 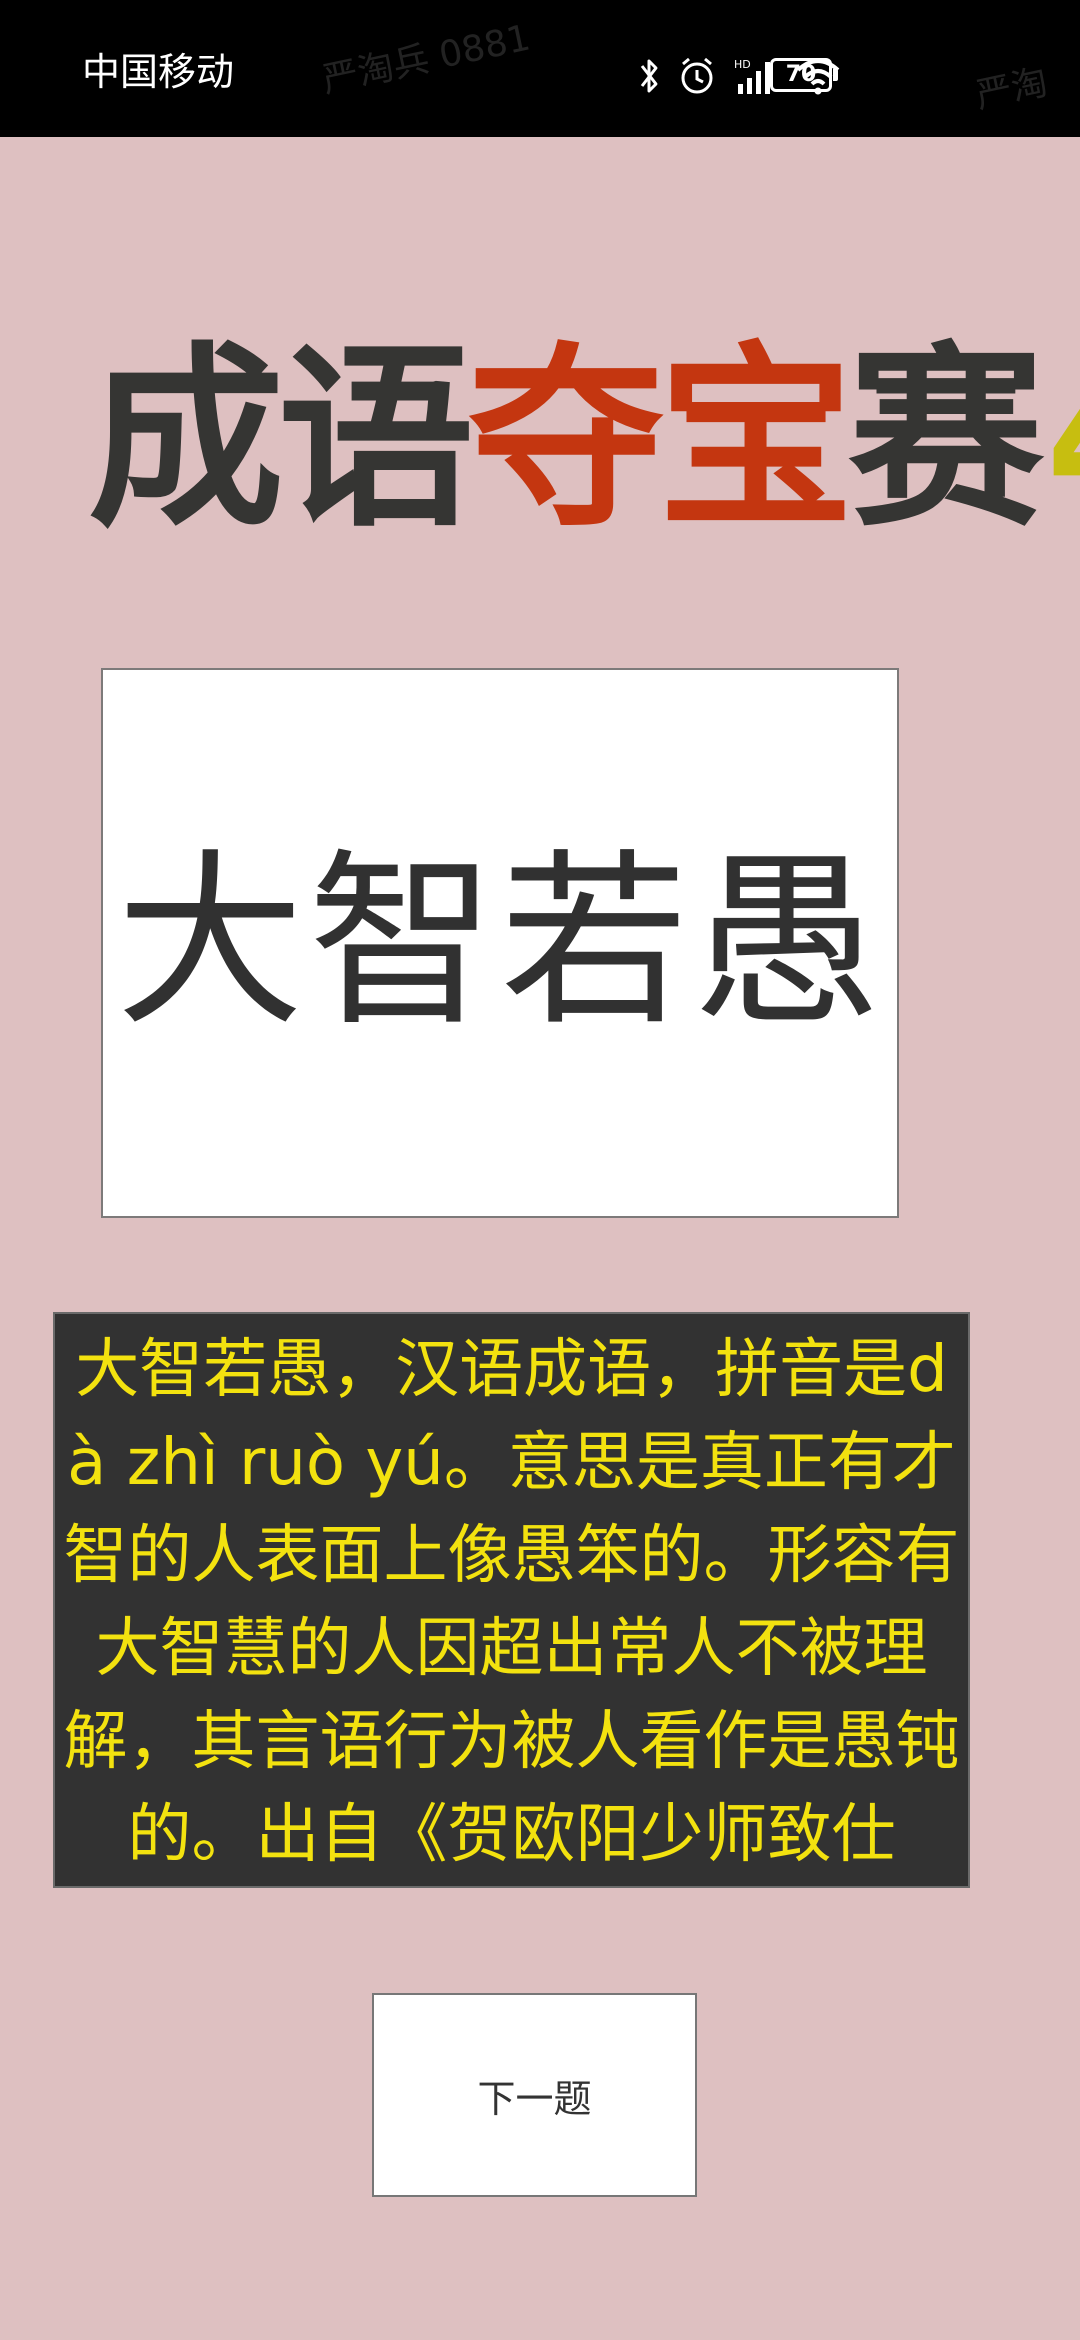 What do you see at coordinates (426, 59) in the screenshot?
I see `watermark: 严淘兵 0881` at bounding box center [426, 59].